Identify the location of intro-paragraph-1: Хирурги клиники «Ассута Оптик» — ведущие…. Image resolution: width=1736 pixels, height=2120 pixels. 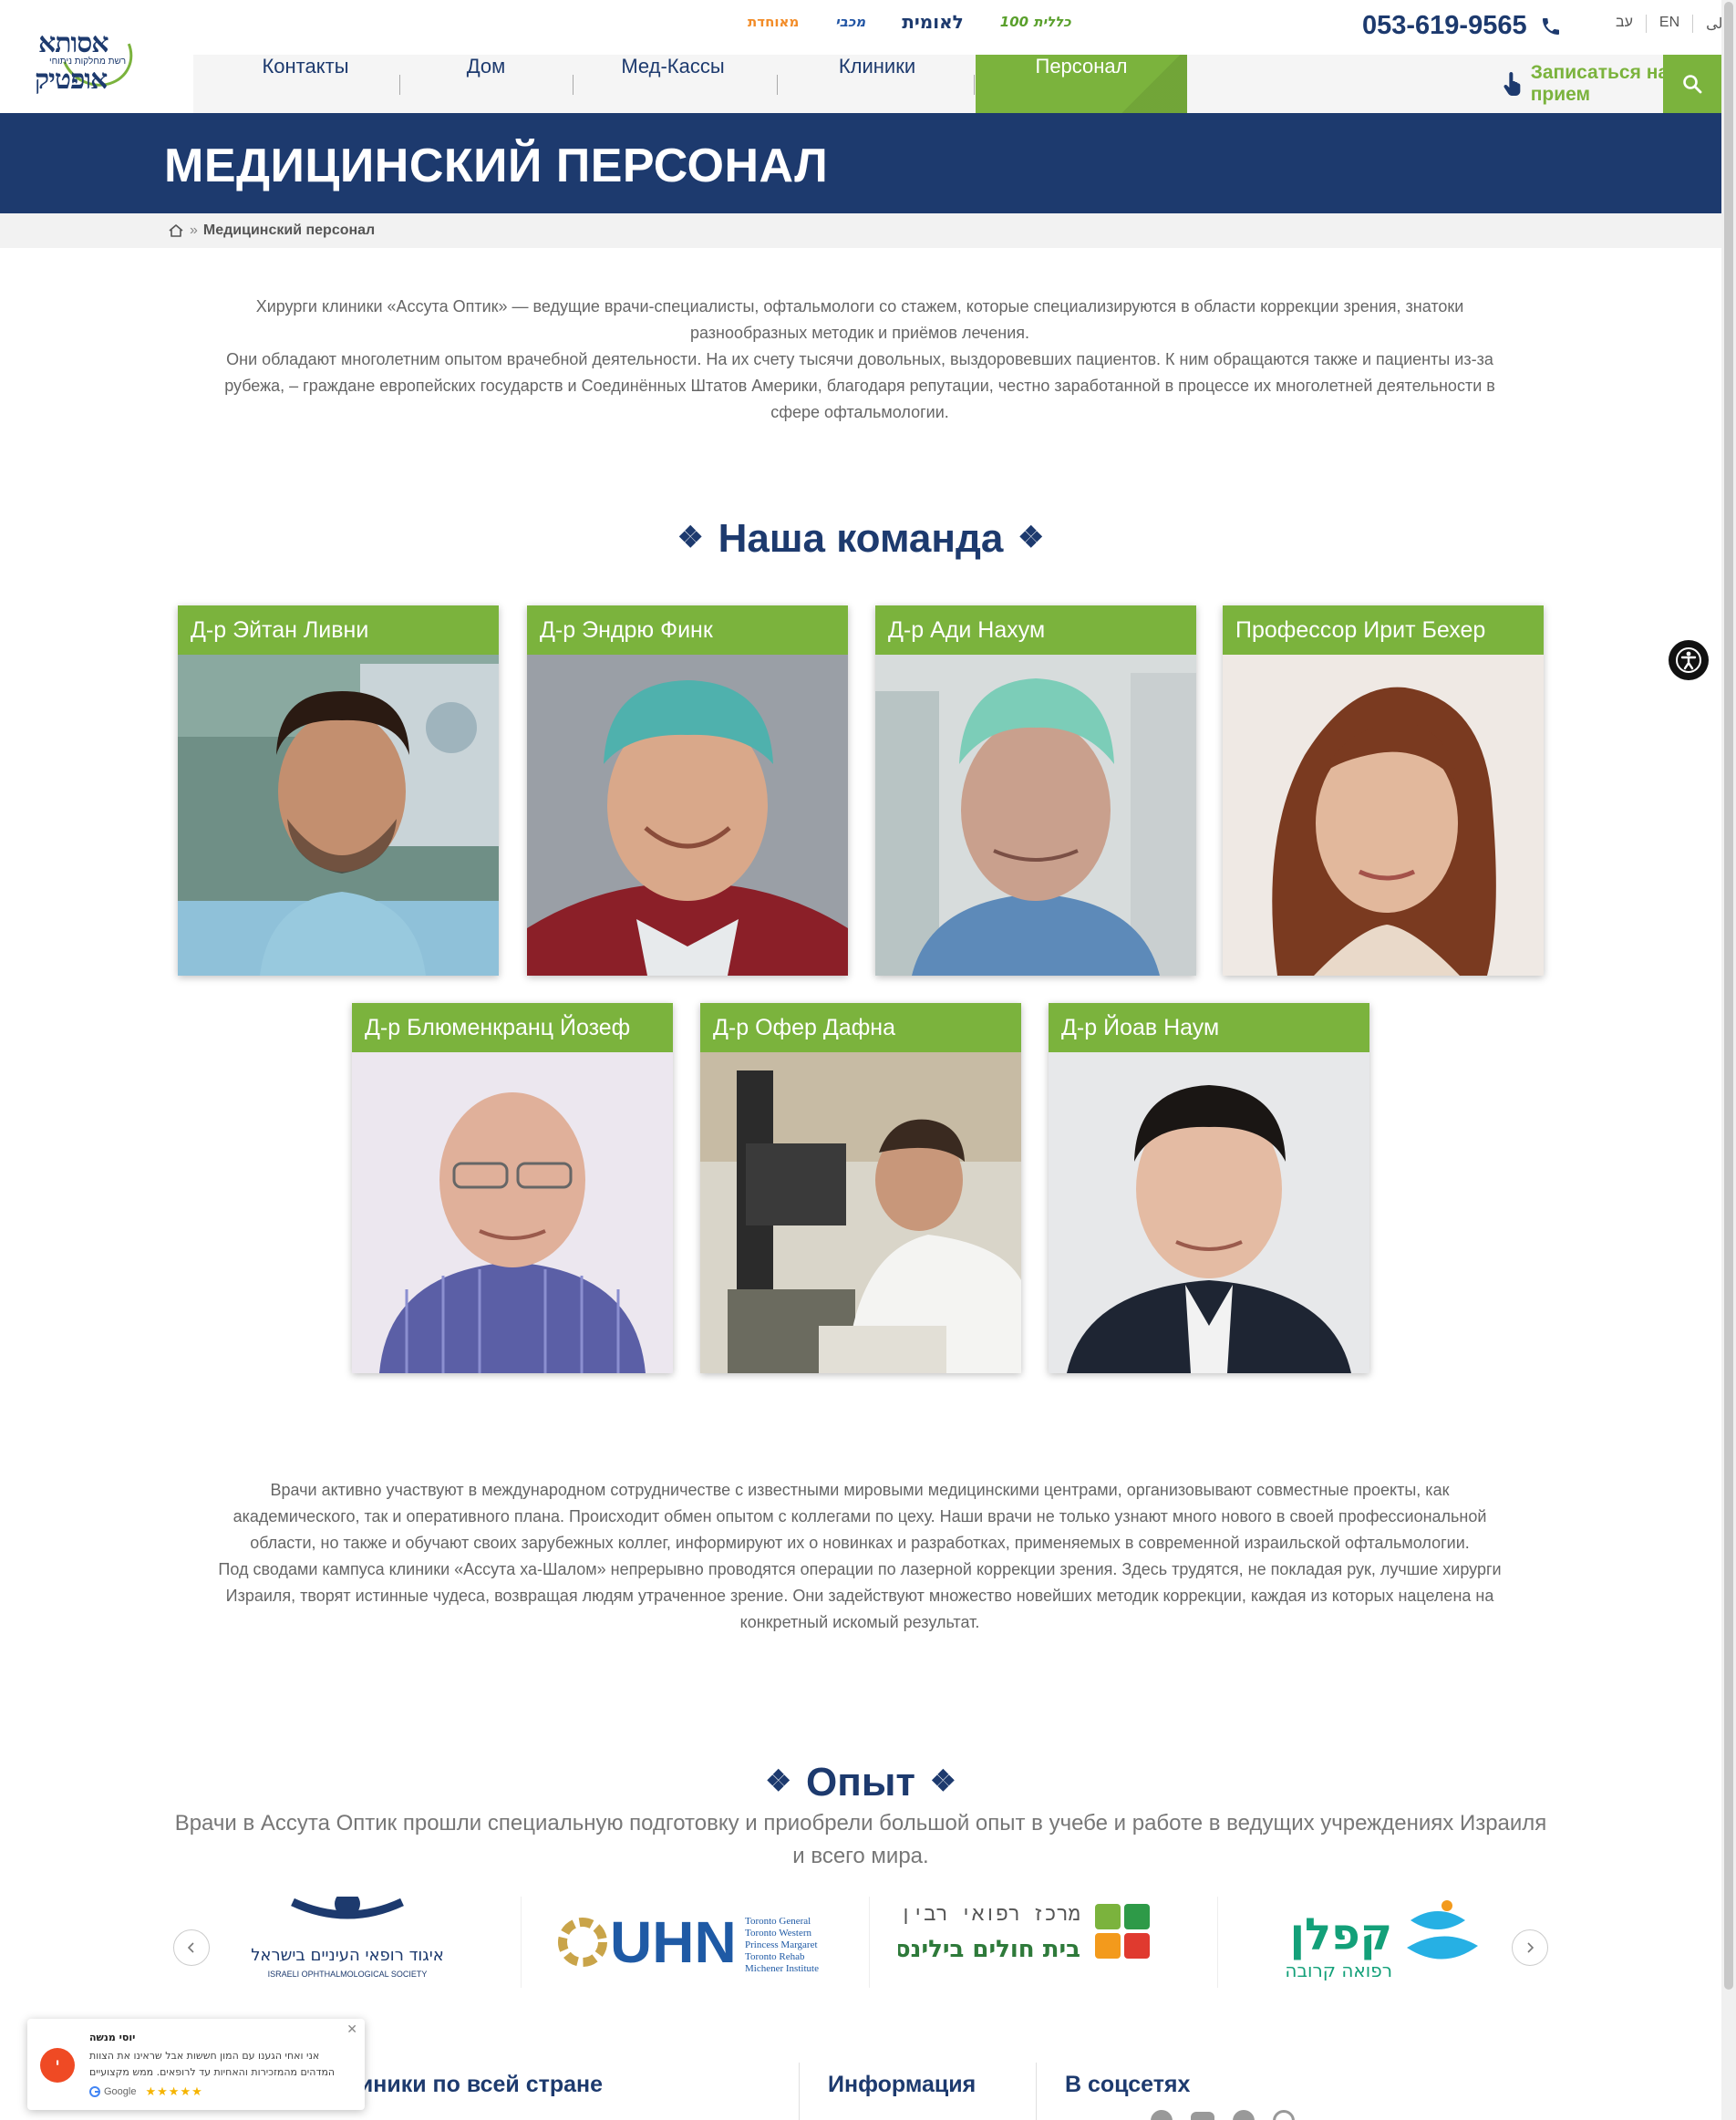
(859, 319).